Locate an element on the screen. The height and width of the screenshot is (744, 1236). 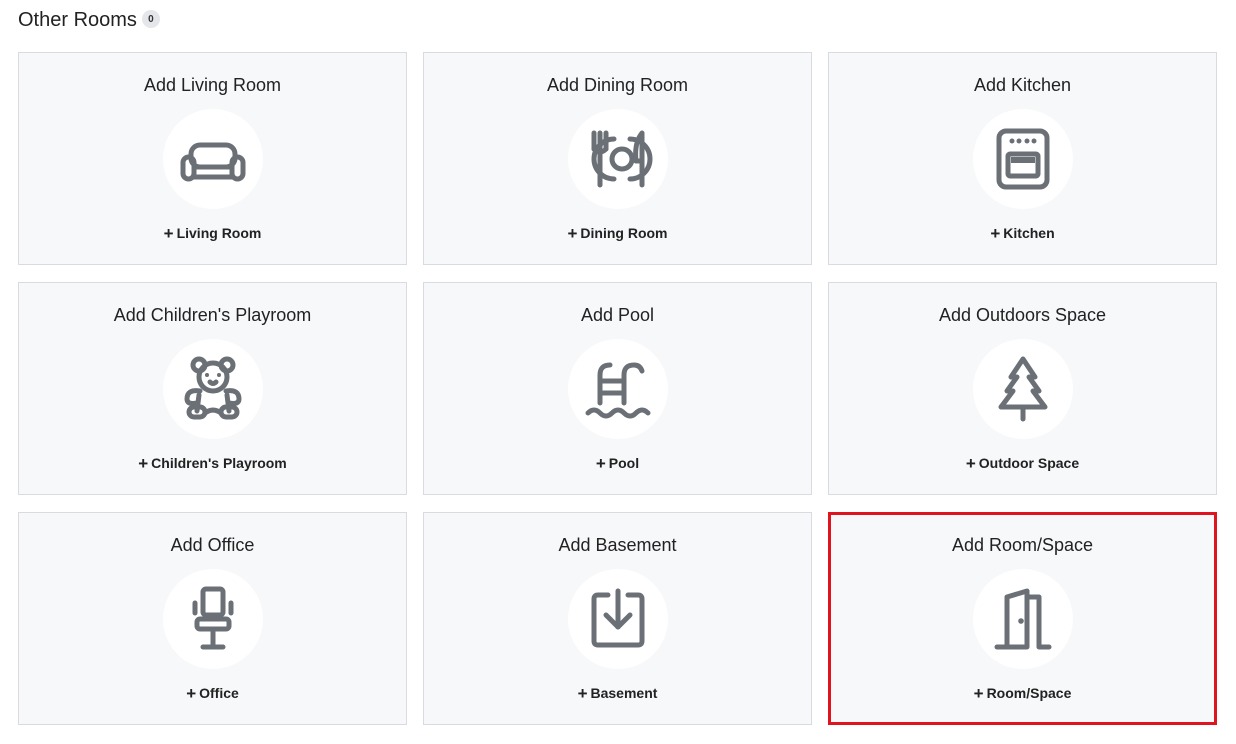
plate-cutlery-icon is located at coordinates (617, 159).